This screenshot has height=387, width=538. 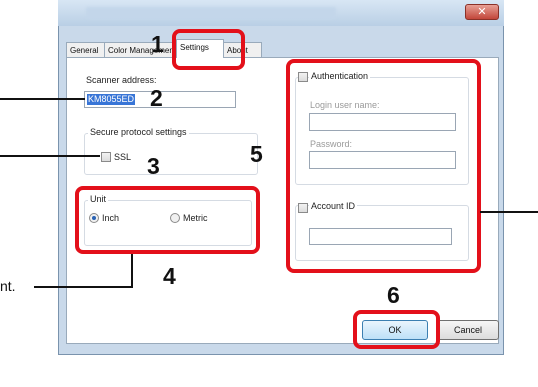 I want to click on scanner-address-value: KM8055ED, so click(x=111, y=99).